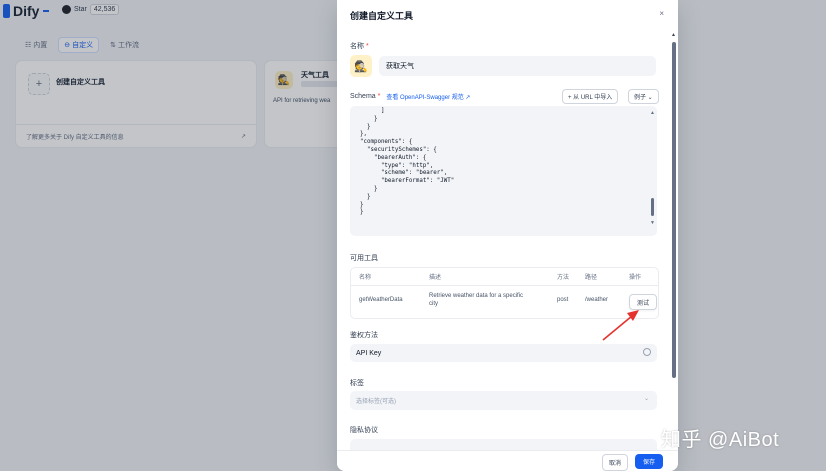 Image resolution: width=826 pixels, height=471 pixels. What do you see at coordinates (643, 302) in the screenshot?
I see `test-tool-button: 测试` at bounding box center [643, 302].